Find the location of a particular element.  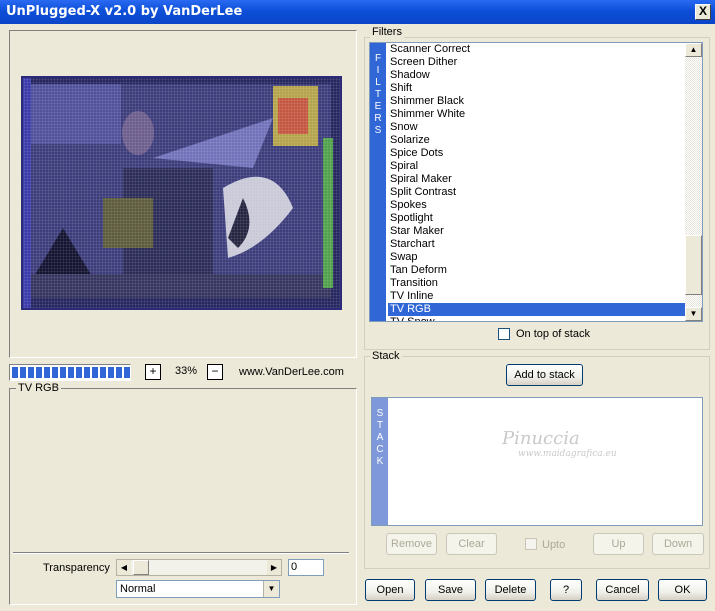

transparency-slider: ◀ ▶ is located at coordinates (199, 567).